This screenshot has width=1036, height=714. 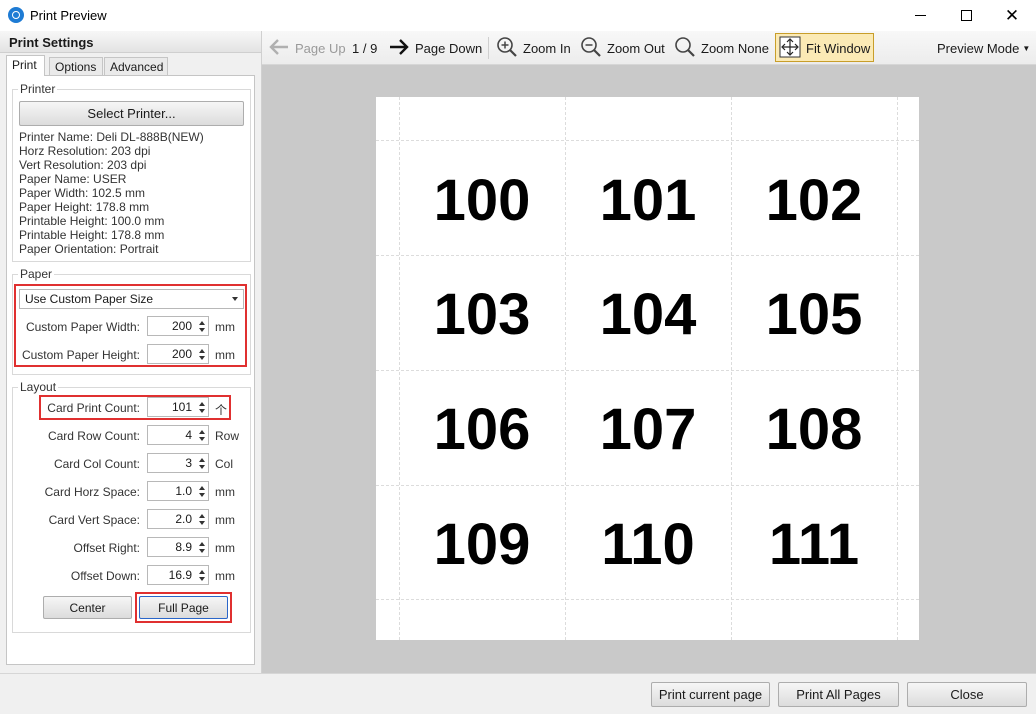 I want to click on card-label: 111, so click(x=814, y=544).